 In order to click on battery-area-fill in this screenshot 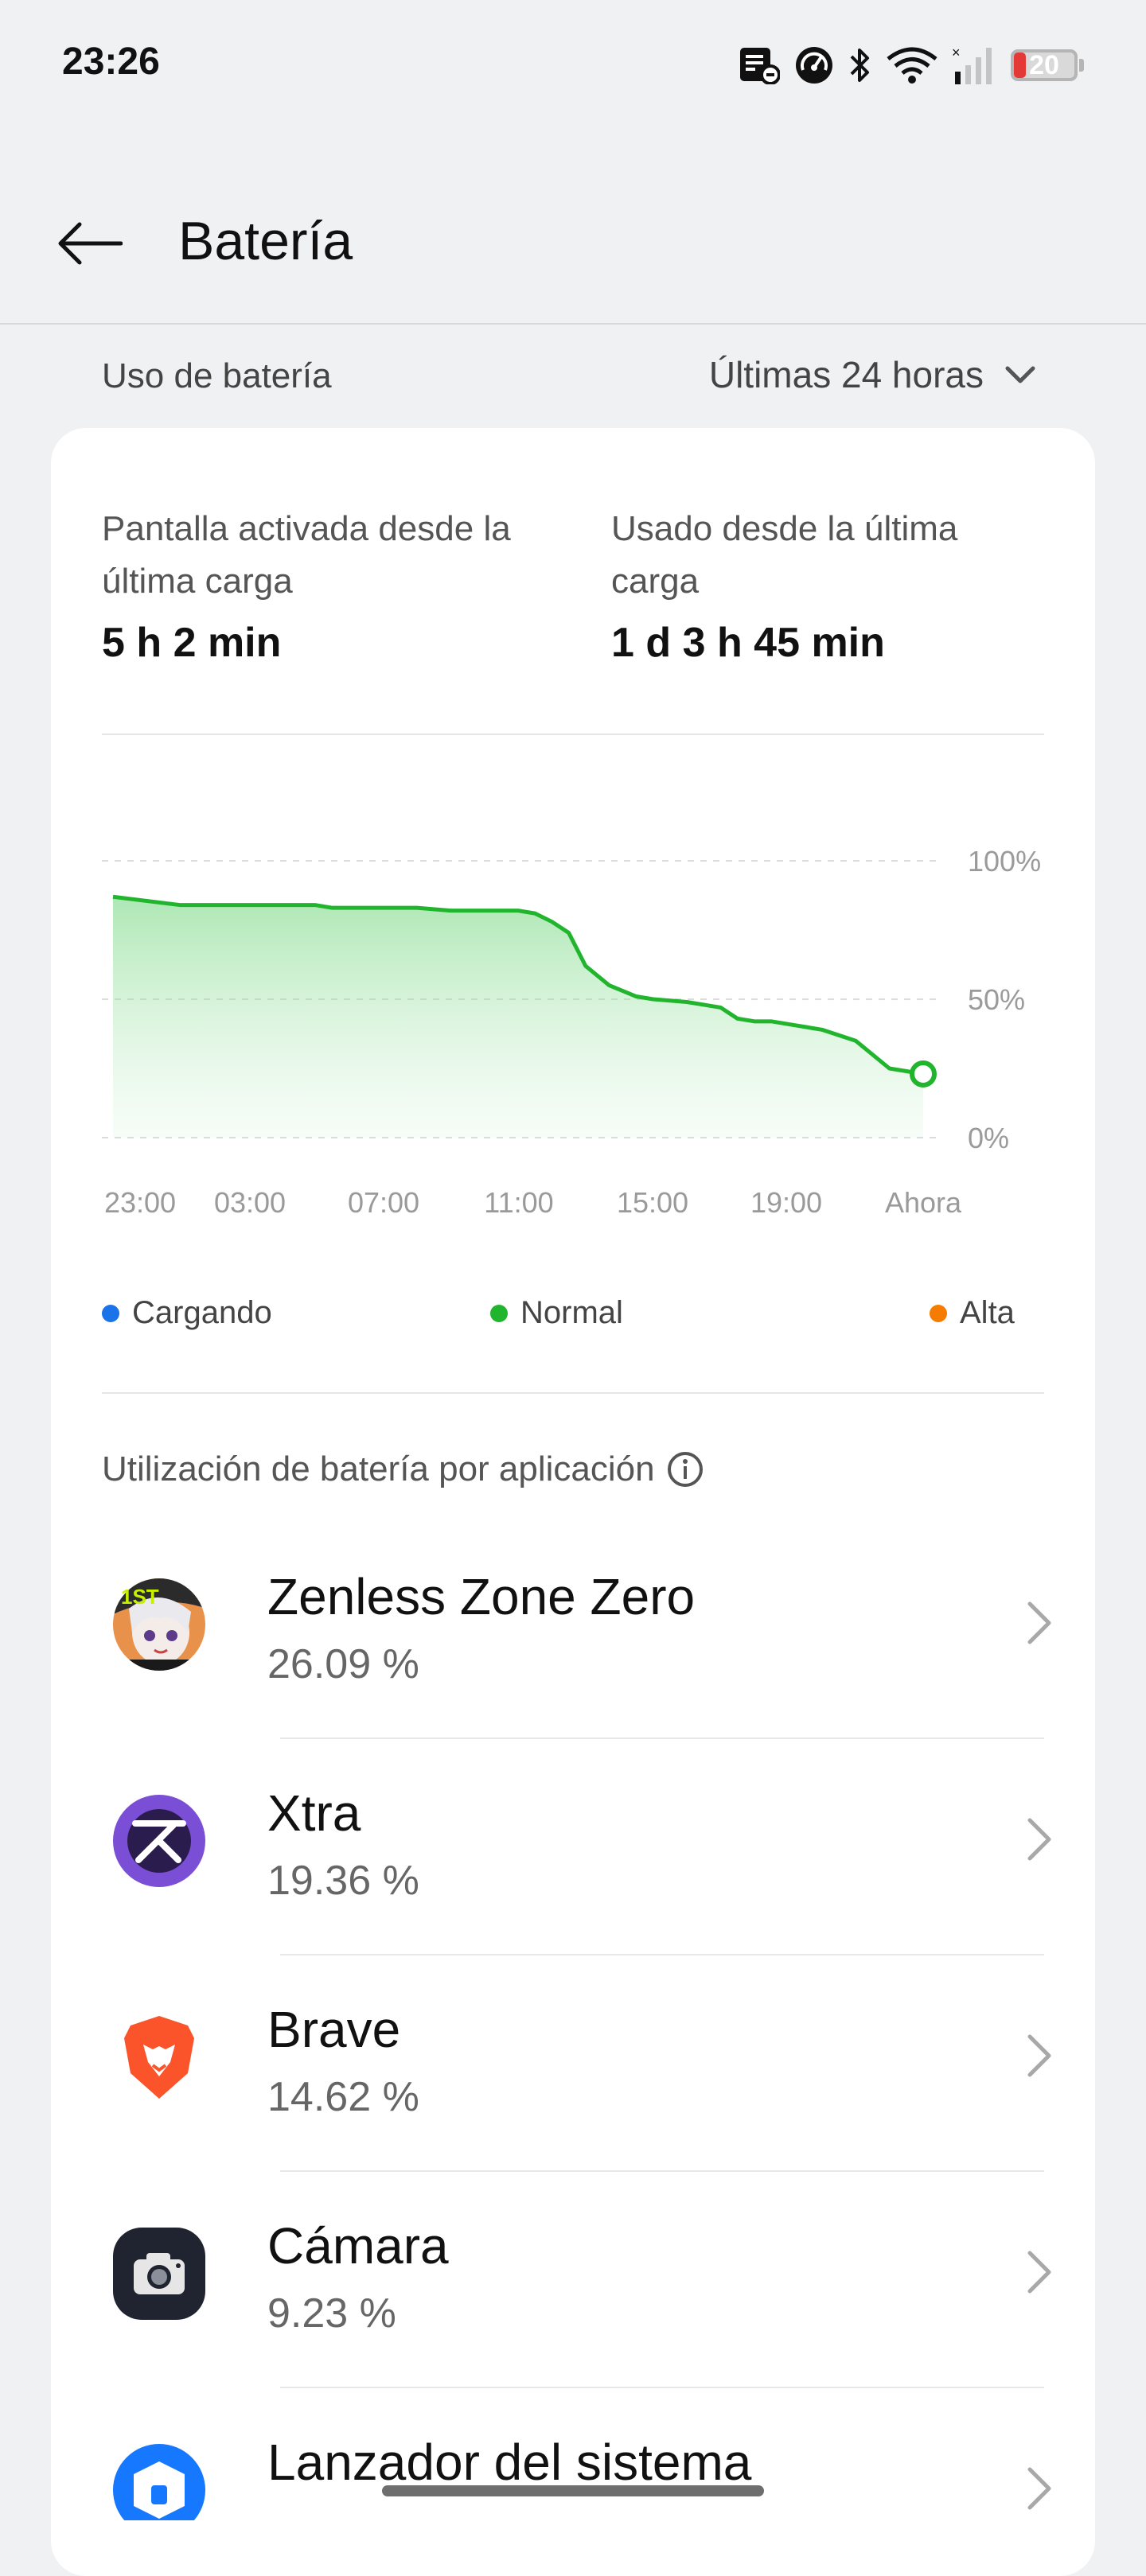, I will do `click(518, 1018)`.